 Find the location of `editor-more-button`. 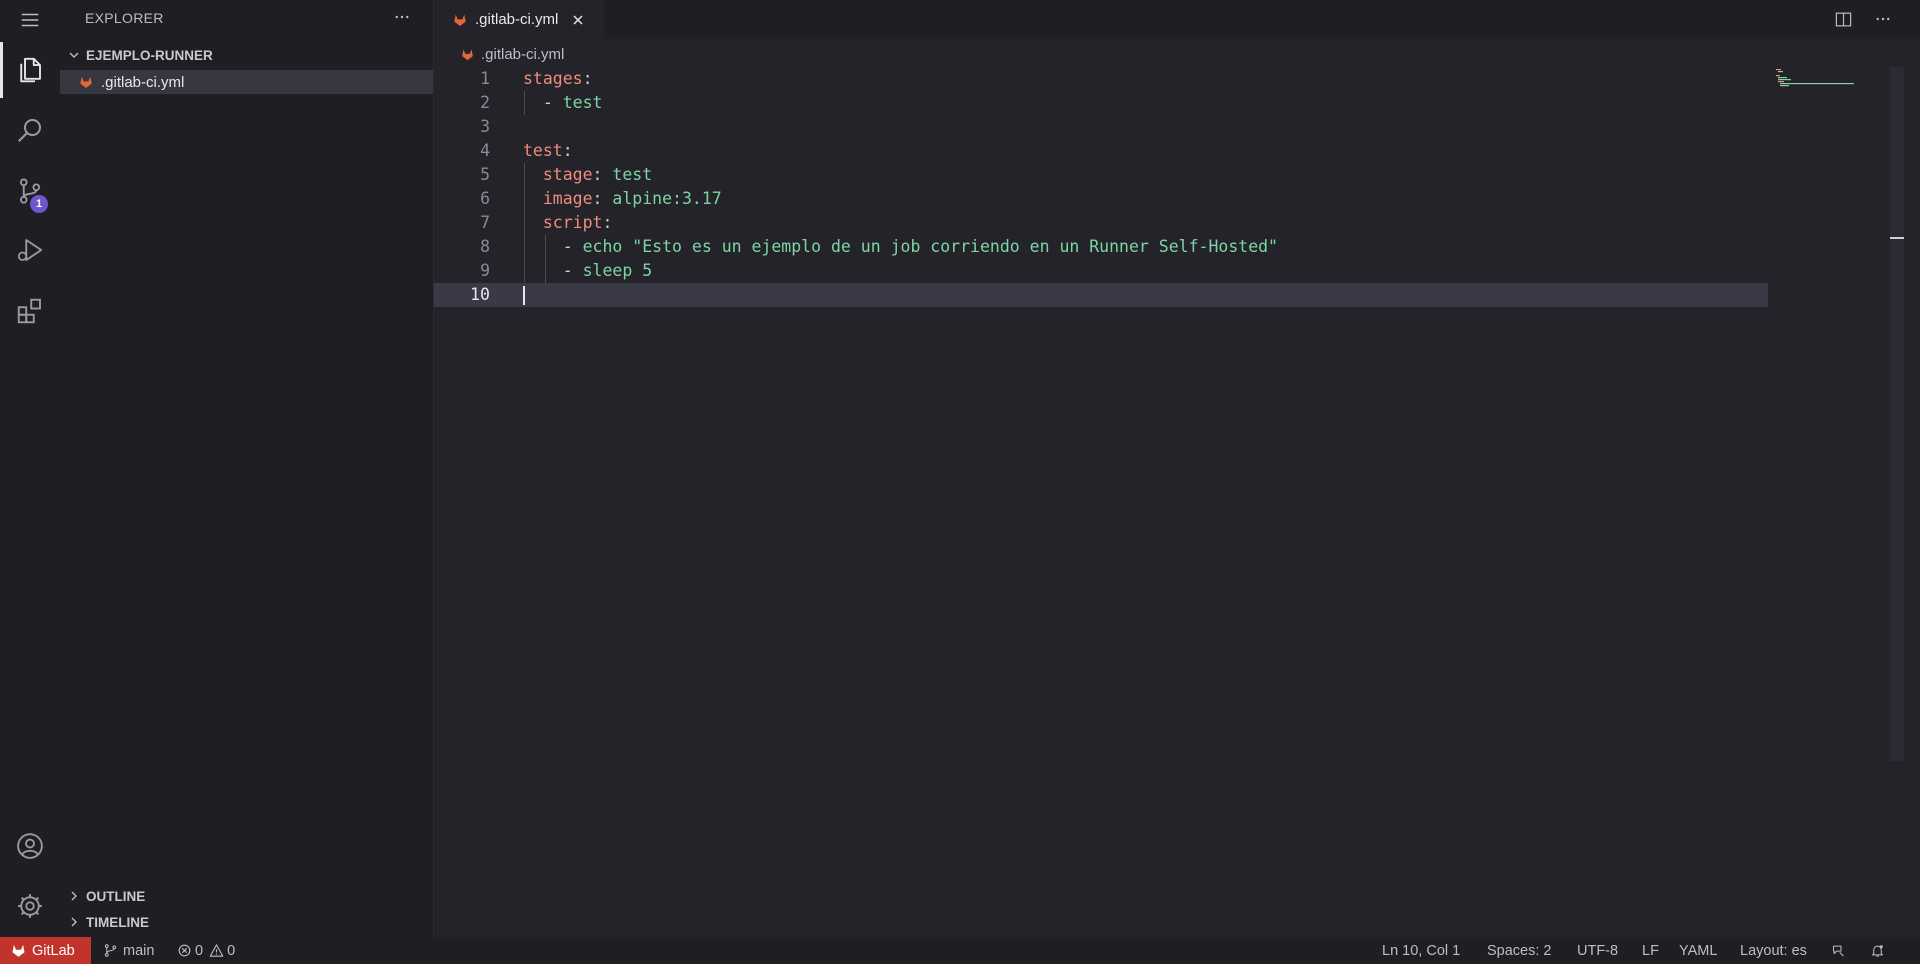

editor-more-button is located at coordinates (1883, 19).